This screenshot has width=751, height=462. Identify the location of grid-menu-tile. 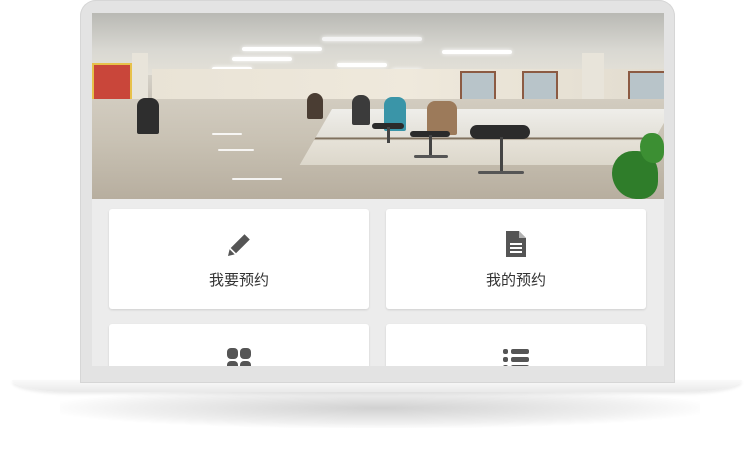
(239, 345).